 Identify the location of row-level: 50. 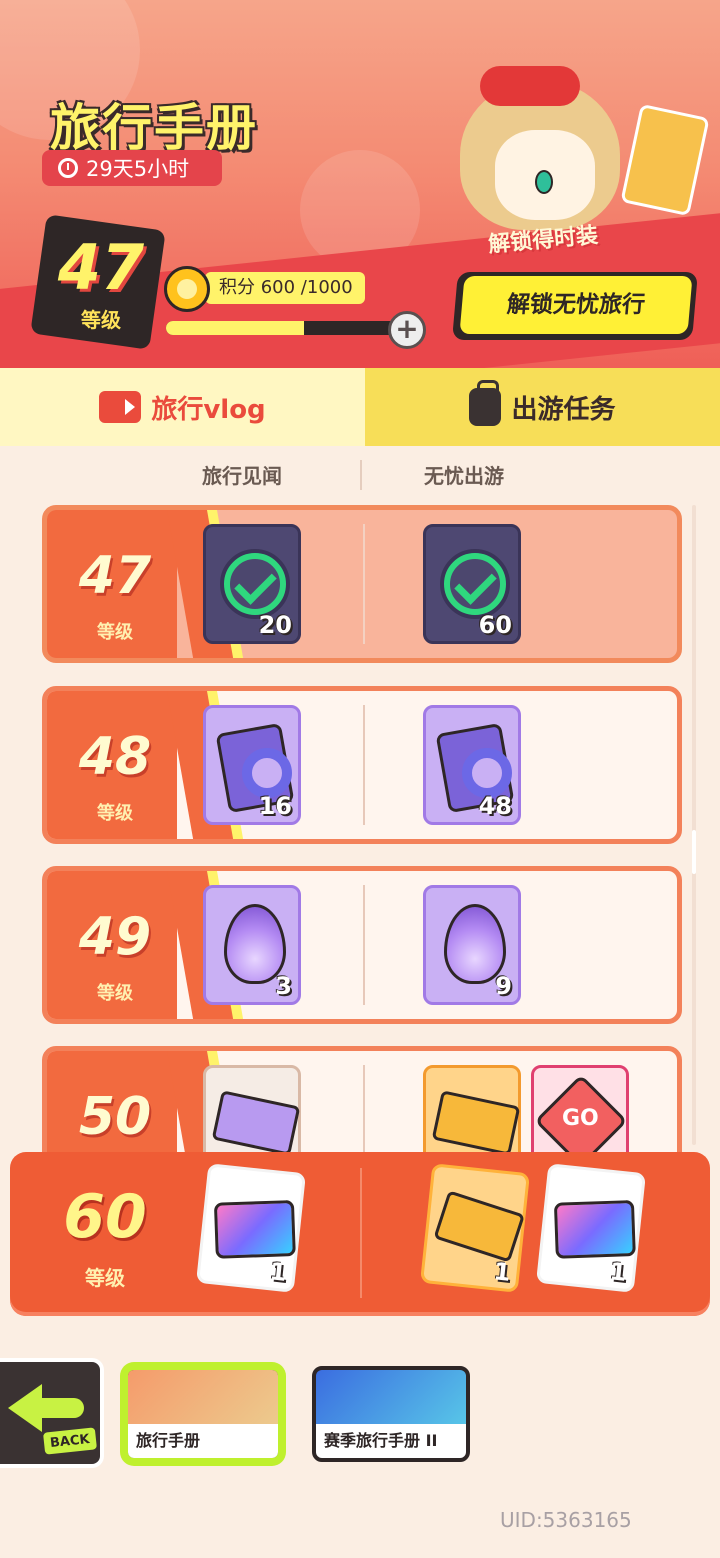
(115, 1117).